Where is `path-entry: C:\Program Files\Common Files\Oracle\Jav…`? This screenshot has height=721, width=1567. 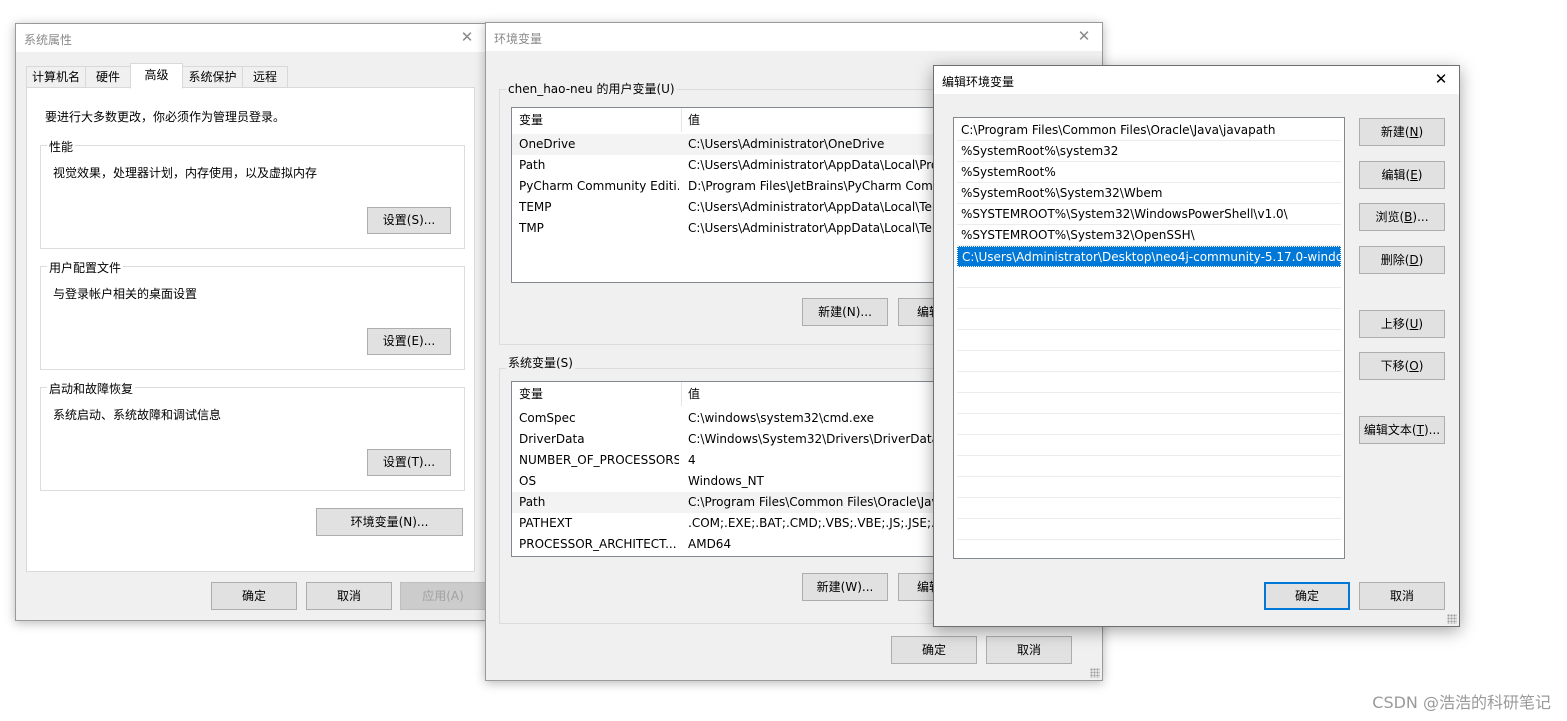 path-entry: C:\Program Files\Common Files\Oracle\Jav… is located at coordinates (1149, 130).